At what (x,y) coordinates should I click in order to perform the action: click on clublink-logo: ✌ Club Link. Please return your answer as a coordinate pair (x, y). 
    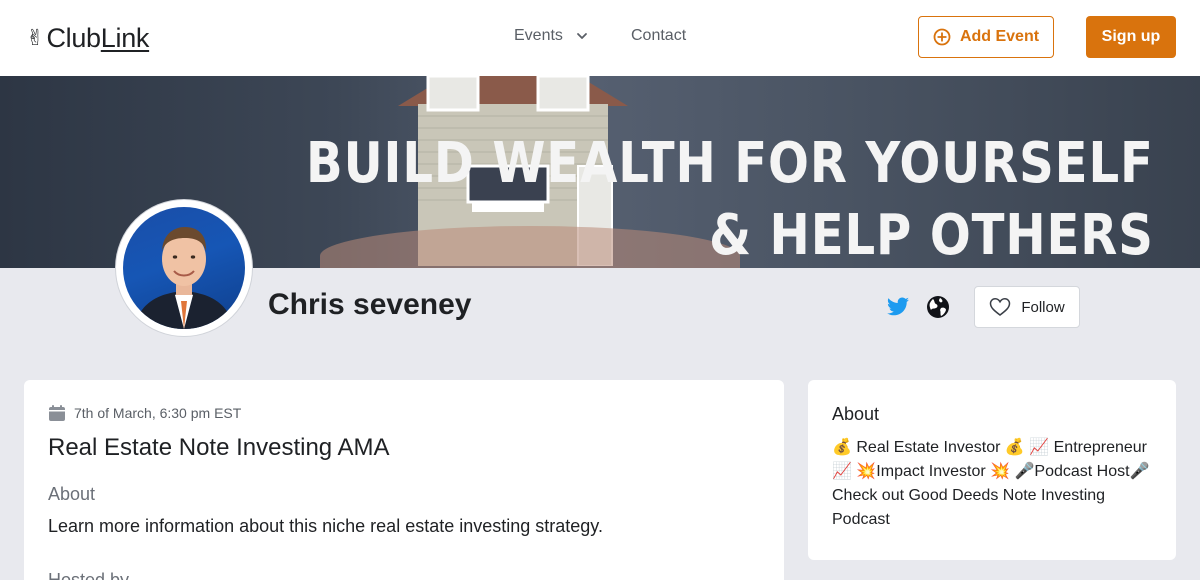
    Looking at the image, I should click on (87, 38).